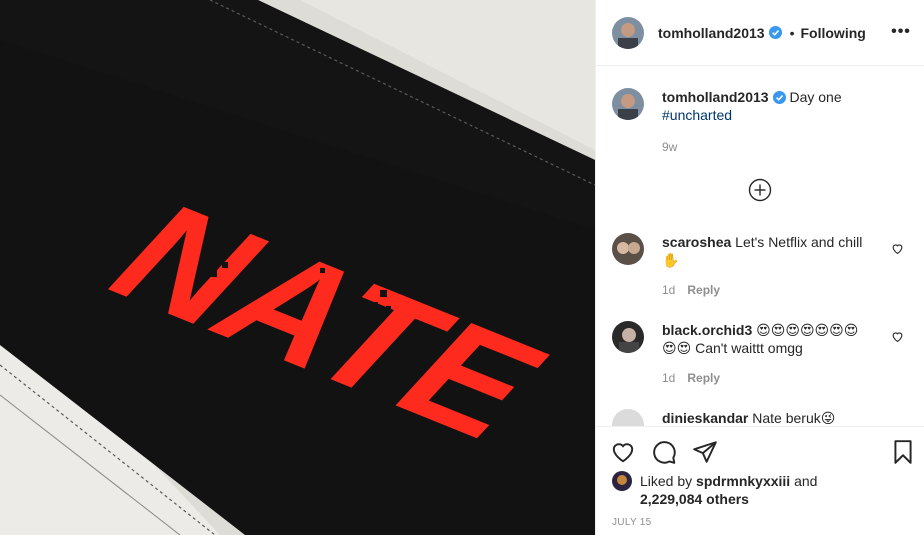 This screenshot has width=924, height=535. I want to click on caption-avatar, so click(628, 104).